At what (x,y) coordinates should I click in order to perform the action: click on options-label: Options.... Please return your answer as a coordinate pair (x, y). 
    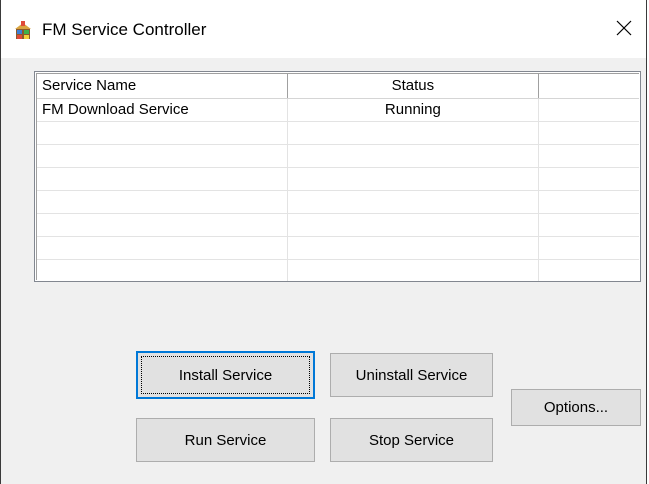
    Looking at the image, I should click on (576, 407).